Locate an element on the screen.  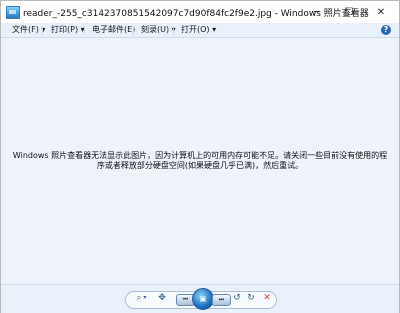
menu-burn: 刻录(U) ▾ is located at coordinates (158, 29).